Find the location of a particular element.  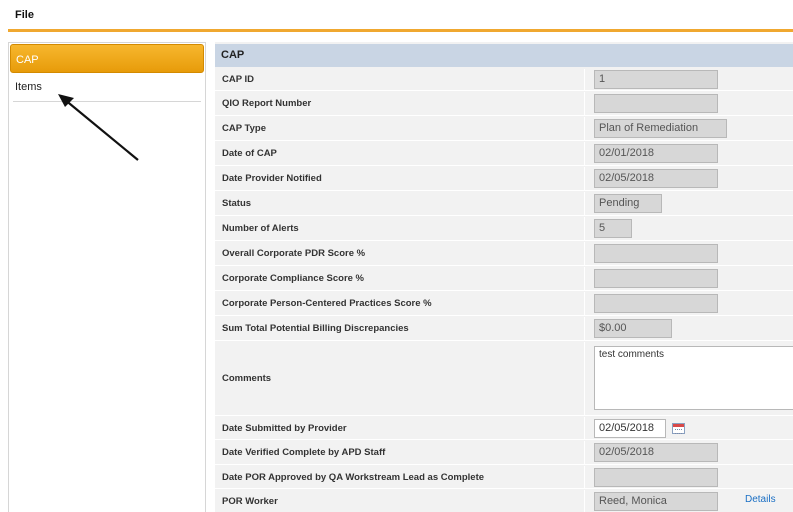

menu-bar: File is located at coordinates (396, 16).